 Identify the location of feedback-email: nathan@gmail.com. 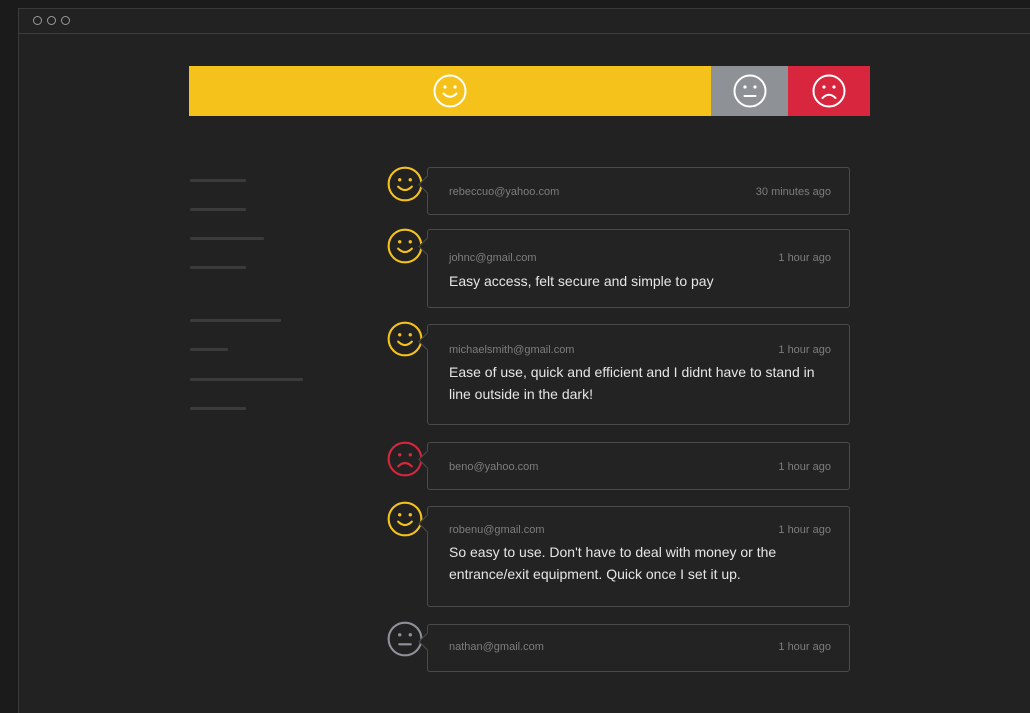
(496, 647).